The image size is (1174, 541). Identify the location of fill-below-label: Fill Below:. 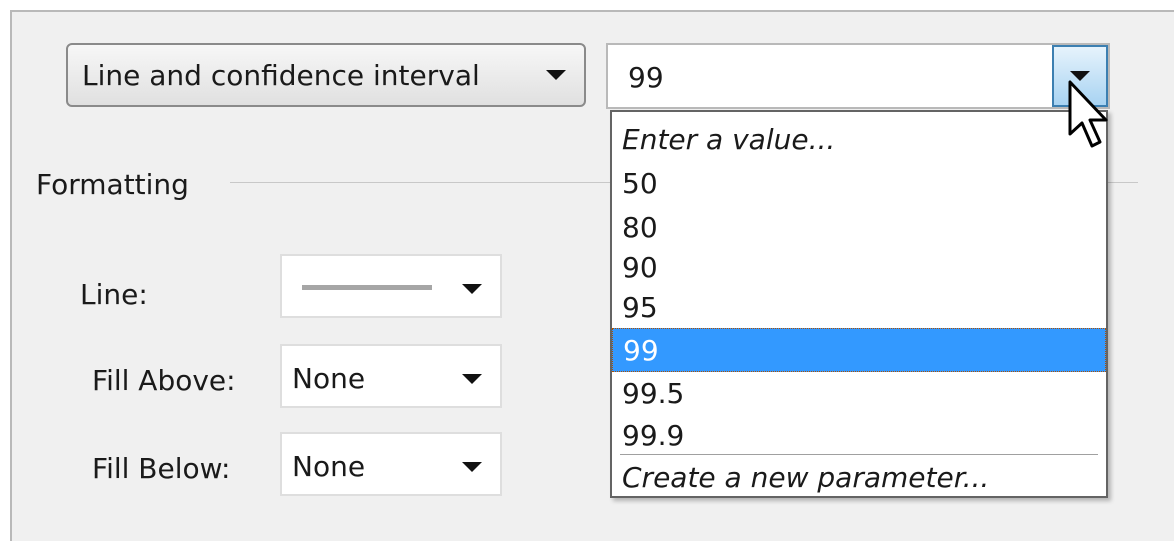
(161, 468).